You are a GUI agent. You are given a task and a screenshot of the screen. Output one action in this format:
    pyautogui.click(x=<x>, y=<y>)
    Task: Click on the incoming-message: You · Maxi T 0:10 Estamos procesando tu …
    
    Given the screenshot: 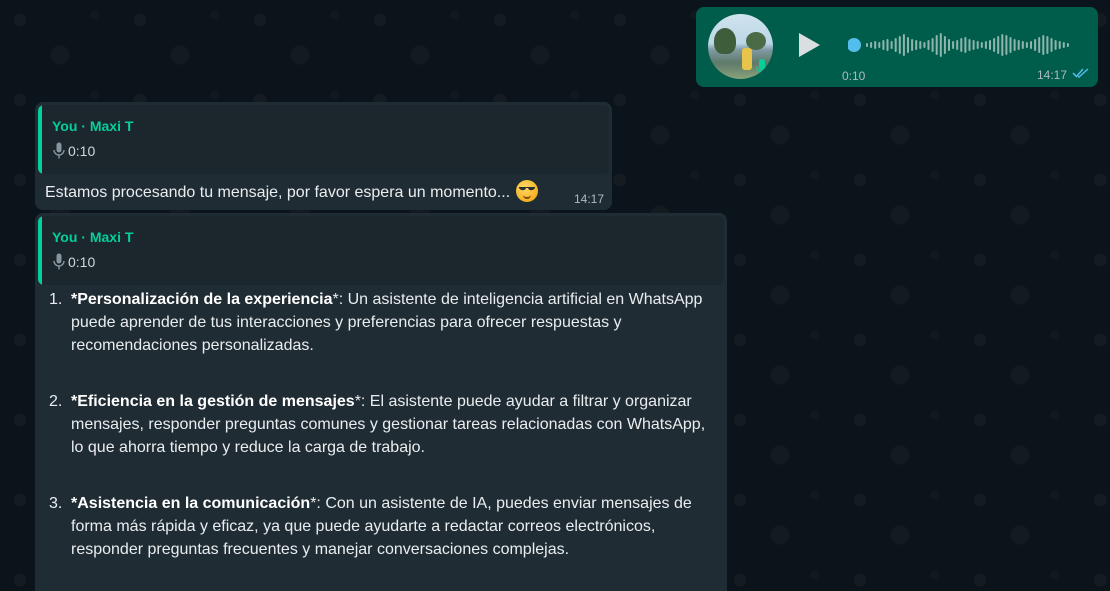 What is the action you would take?
    pyautogui.click(x=323, y=156)
    